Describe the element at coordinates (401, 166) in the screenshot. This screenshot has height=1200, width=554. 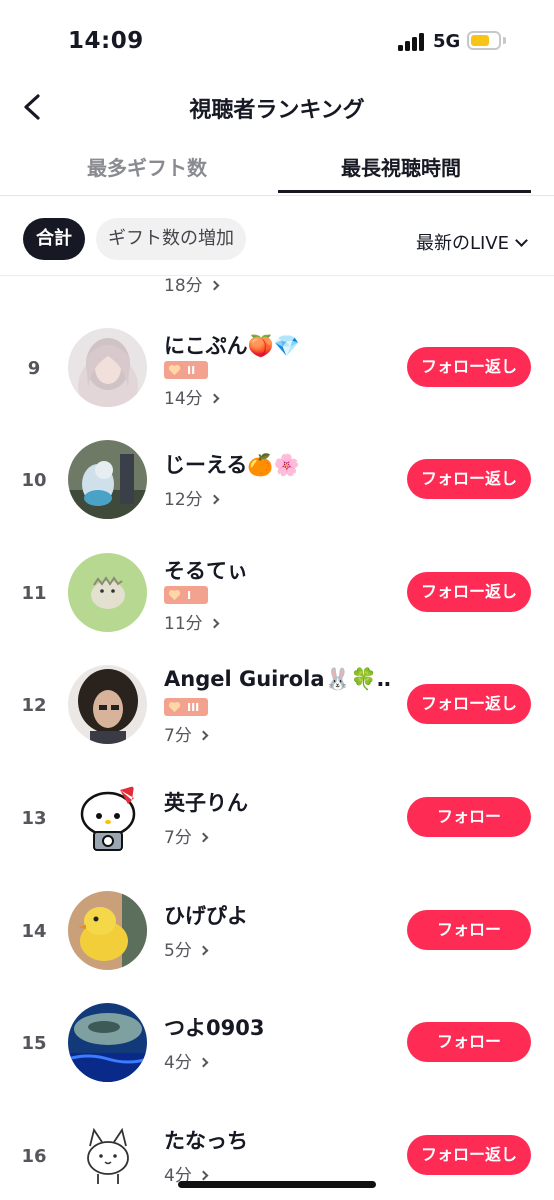
I see `tab-longest-watch-time: 最長視聴時間` at that location.